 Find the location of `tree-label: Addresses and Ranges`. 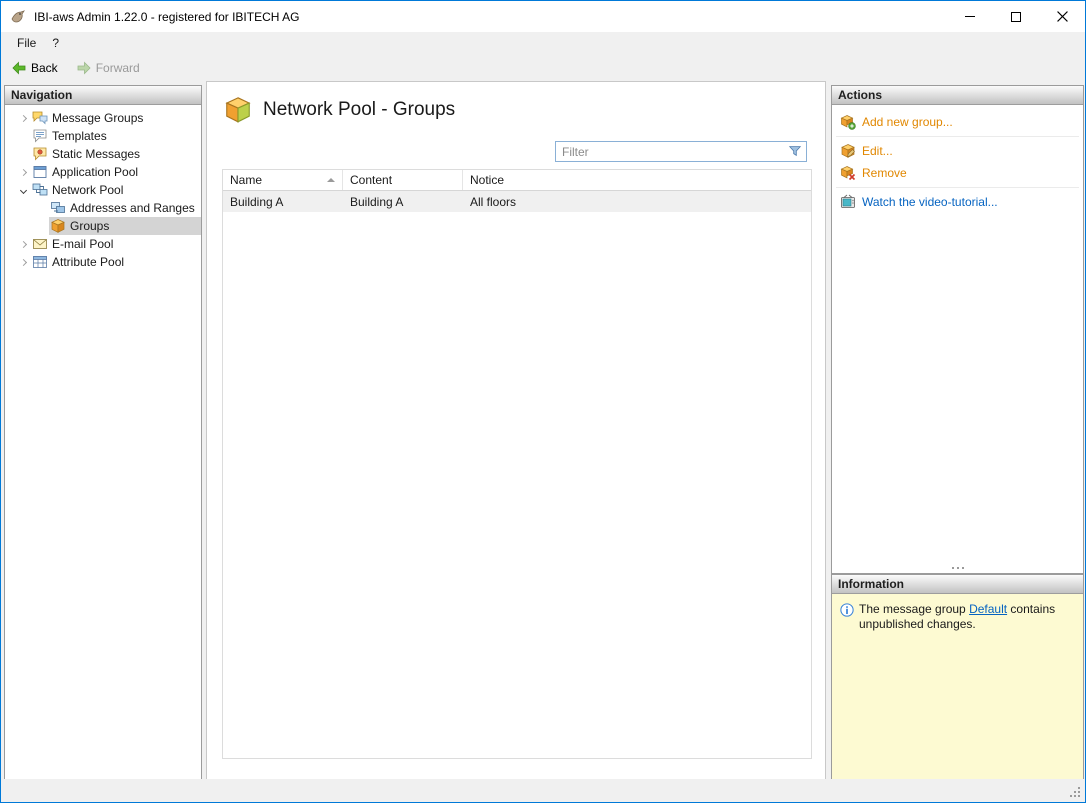

tree-label: Addresses and Ranges is located at coordinates (132, 208).